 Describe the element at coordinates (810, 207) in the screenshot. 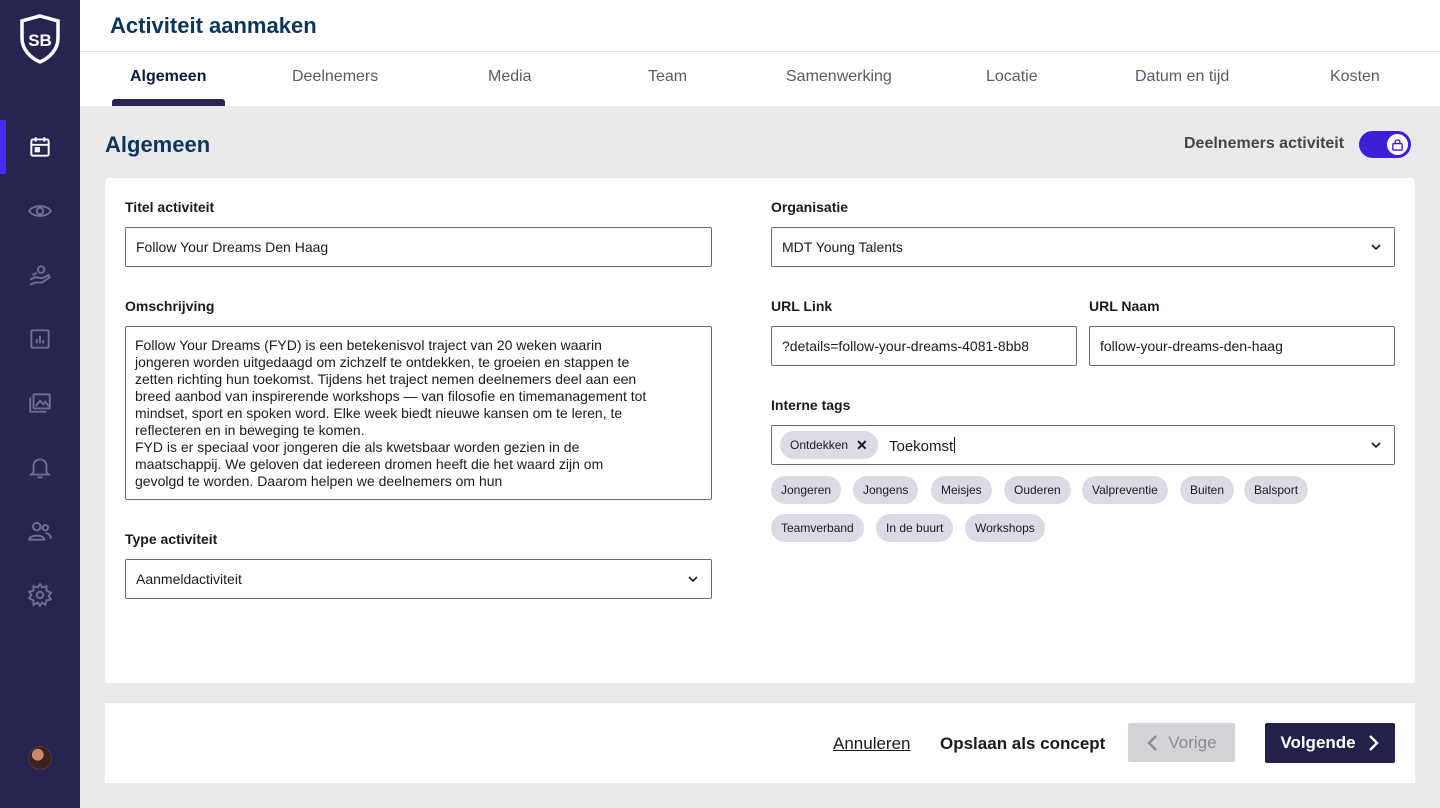

I see `organisation-label: Organisatie` at that location.